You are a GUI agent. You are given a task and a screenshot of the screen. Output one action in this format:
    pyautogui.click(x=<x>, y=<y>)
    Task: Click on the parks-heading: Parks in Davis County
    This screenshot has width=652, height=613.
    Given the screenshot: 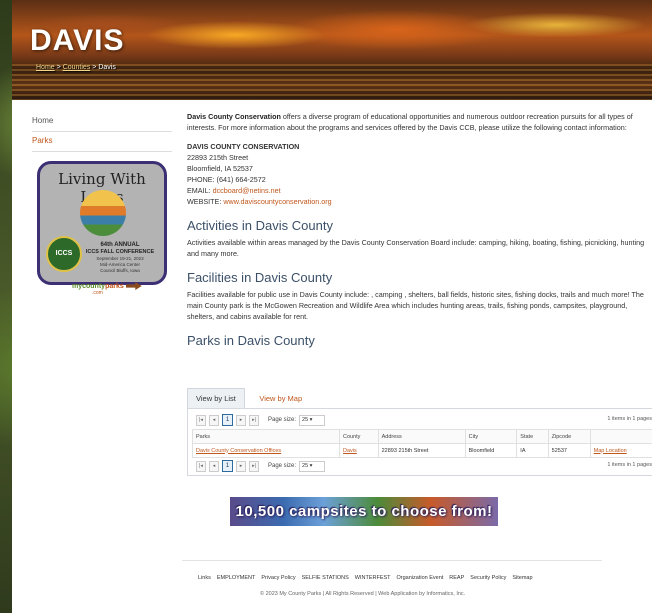 What is the action you would take?
    pyautogui.click(x=251, y=340)
    